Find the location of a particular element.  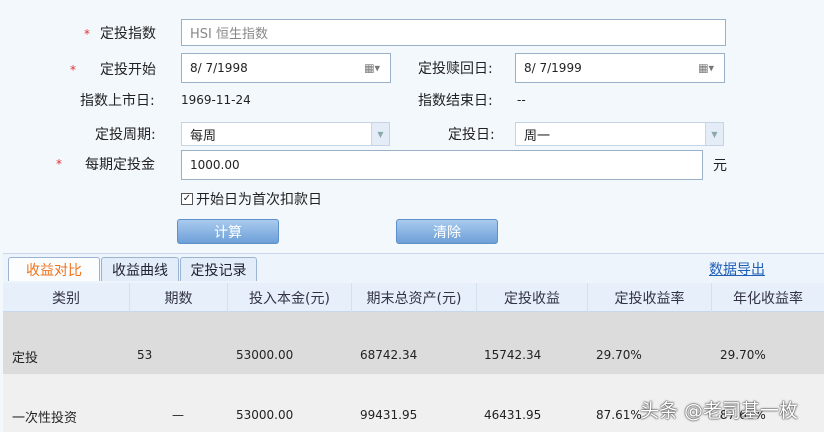

end-date-label: 指数结束日: is located at coordinates (455, 101).